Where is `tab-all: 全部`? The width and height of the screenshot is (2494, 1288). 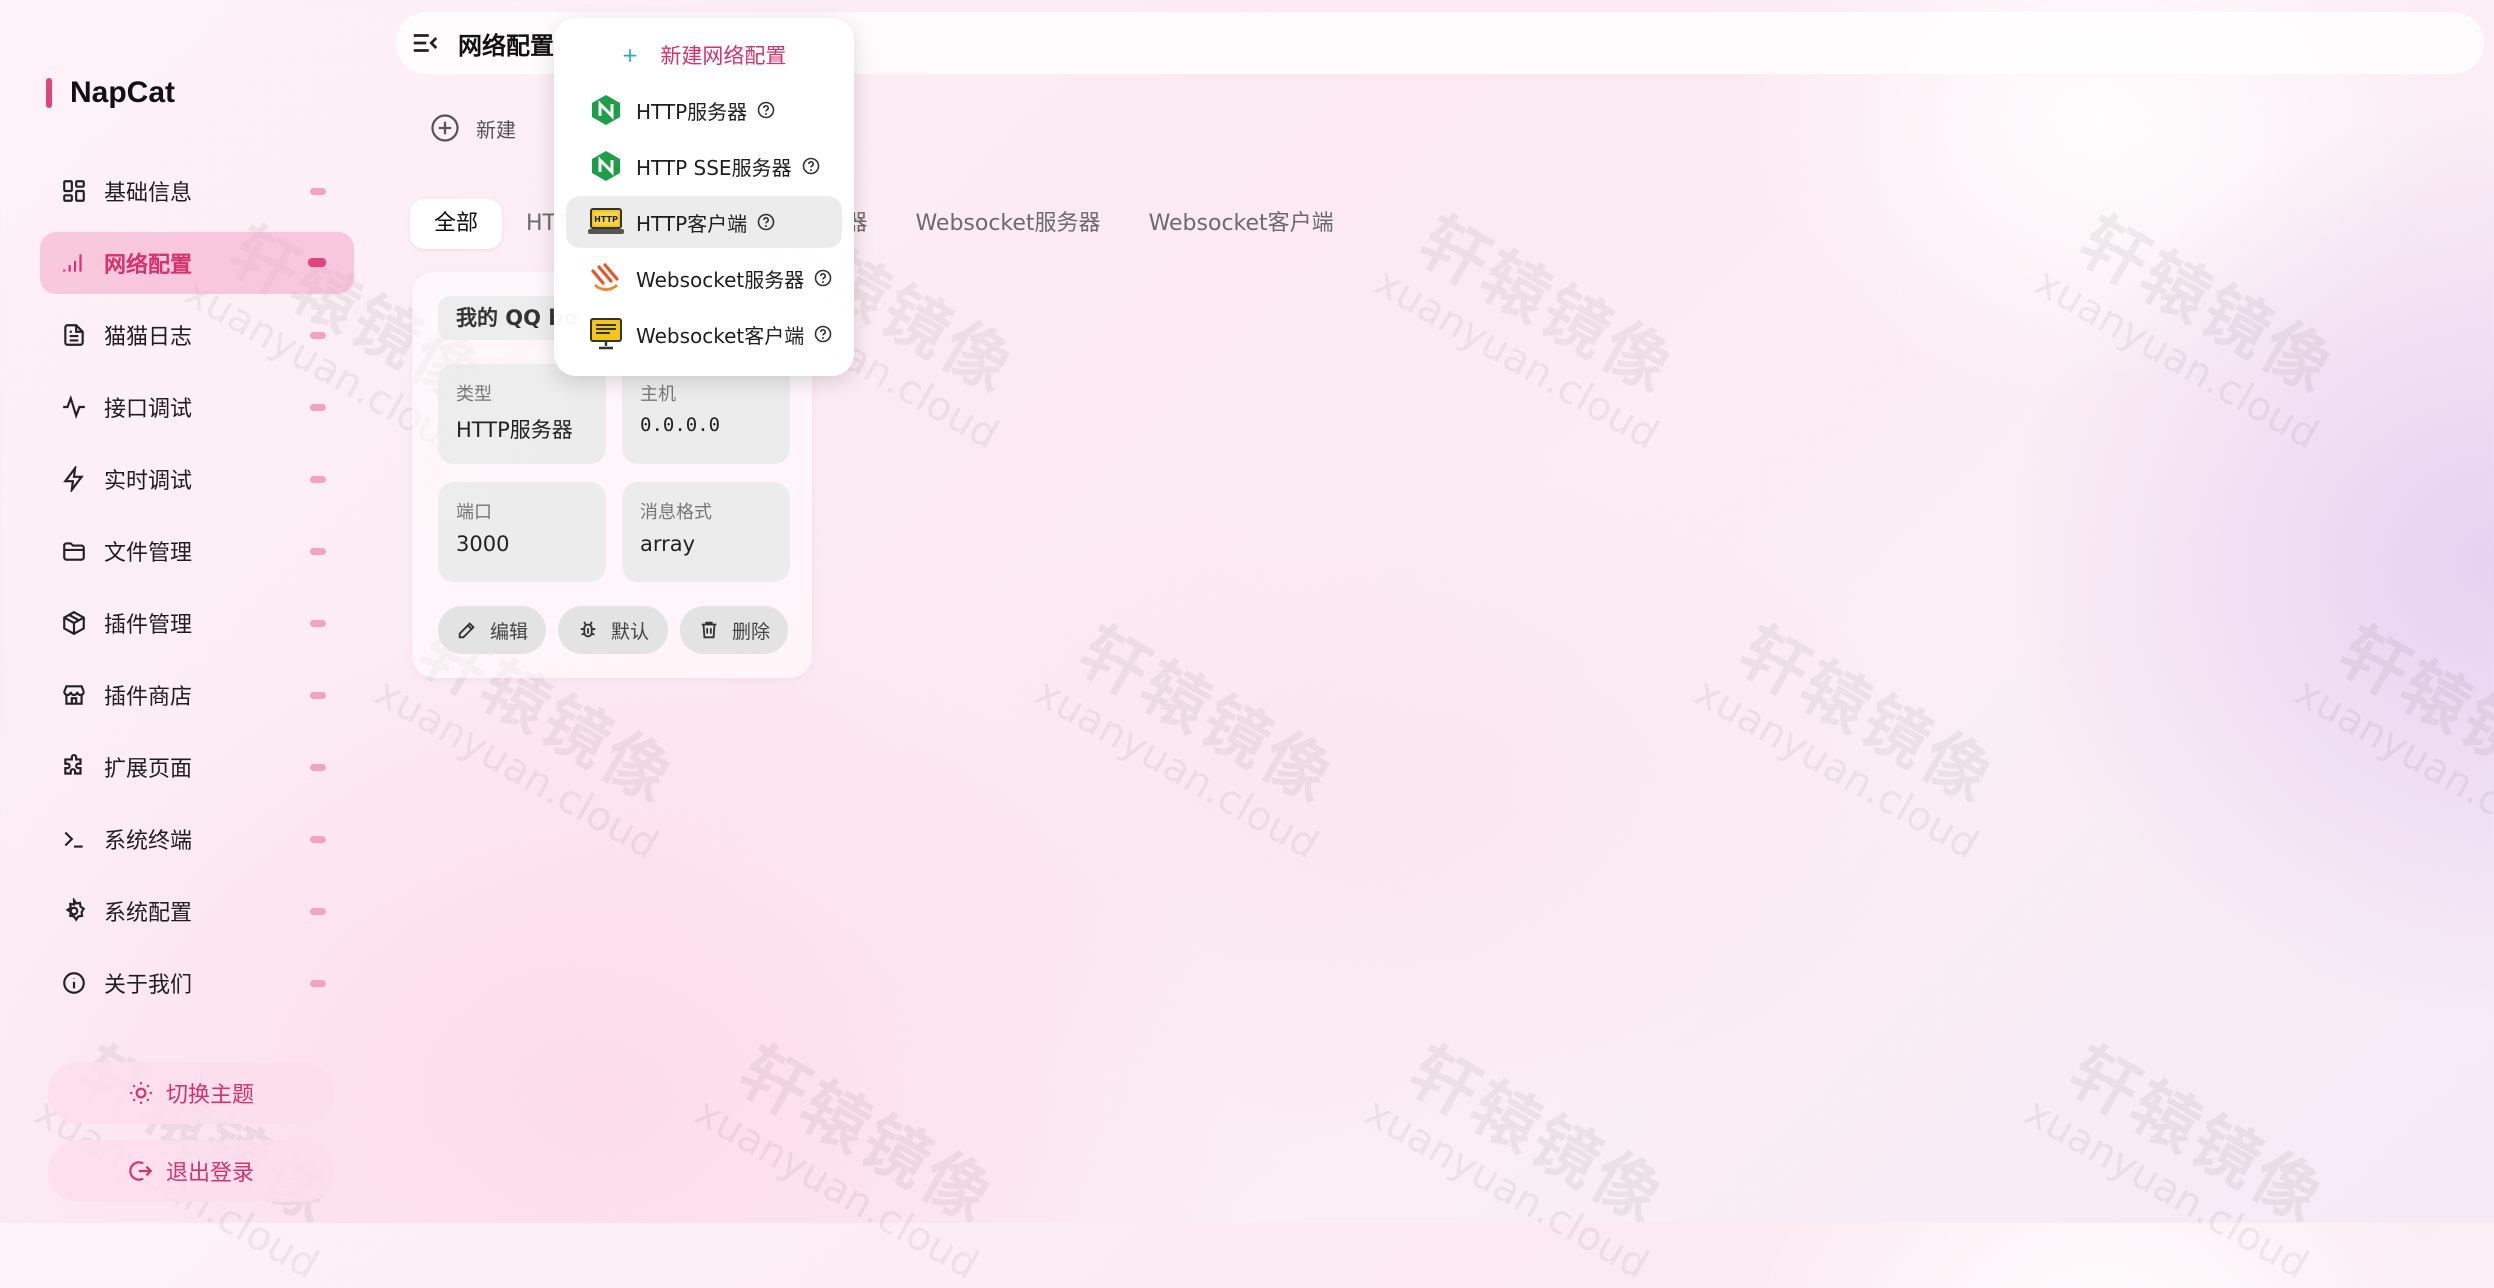 tab-all: 全部 is located at coordinates (456, 224).